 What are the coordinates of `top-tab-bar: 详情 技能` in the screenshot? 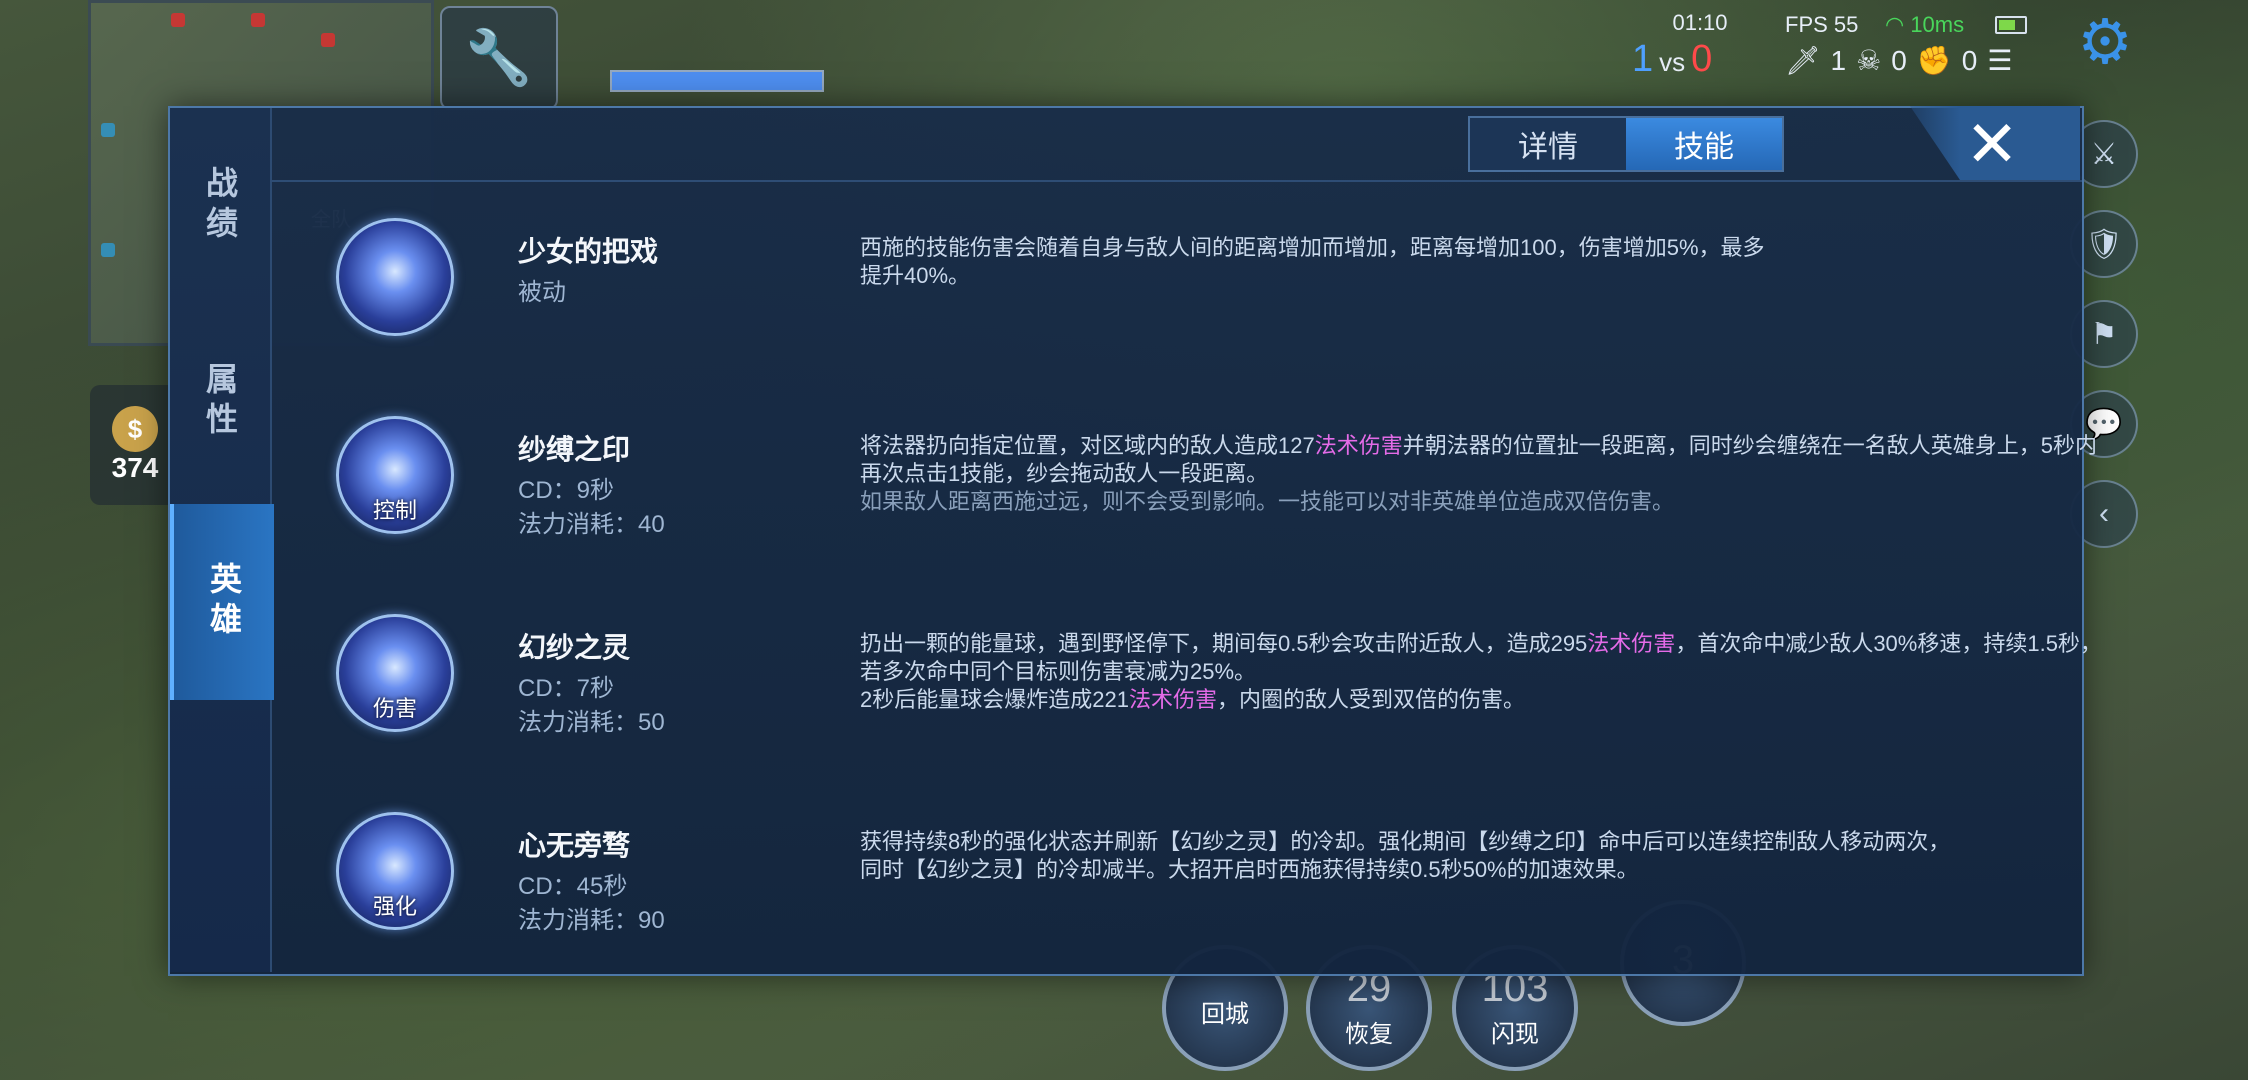 It's located at (1626, 144).